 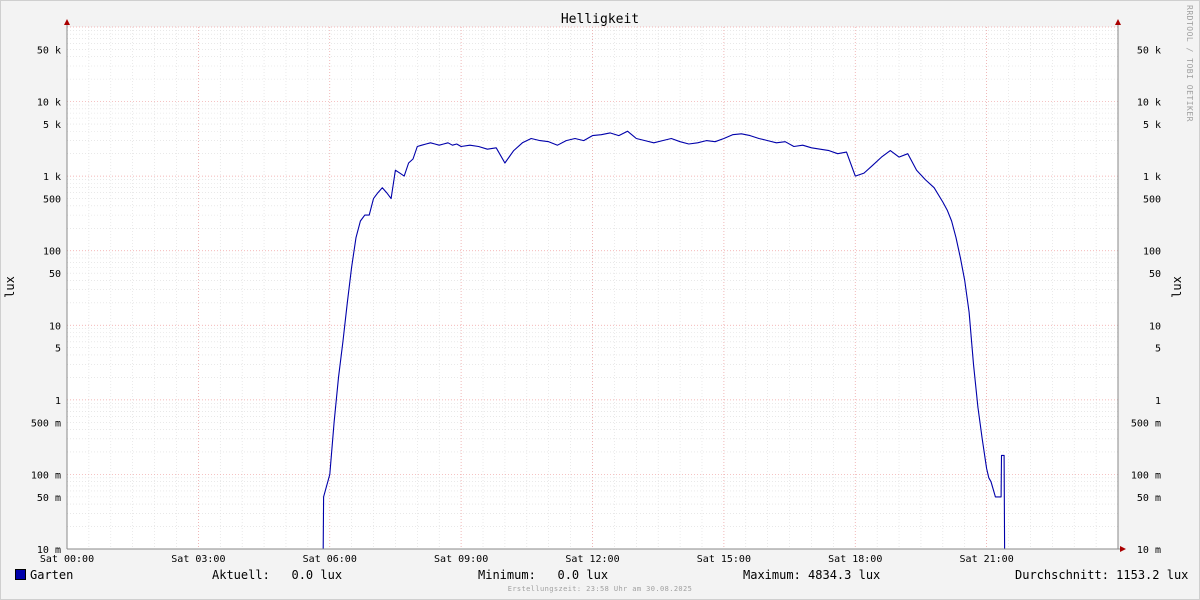 What do you see at coordinates (1189, 63) in the screenshot?
I see `watermark: RRDTOOL / TOBI OETIKER` at bounding box center [1189, 63].